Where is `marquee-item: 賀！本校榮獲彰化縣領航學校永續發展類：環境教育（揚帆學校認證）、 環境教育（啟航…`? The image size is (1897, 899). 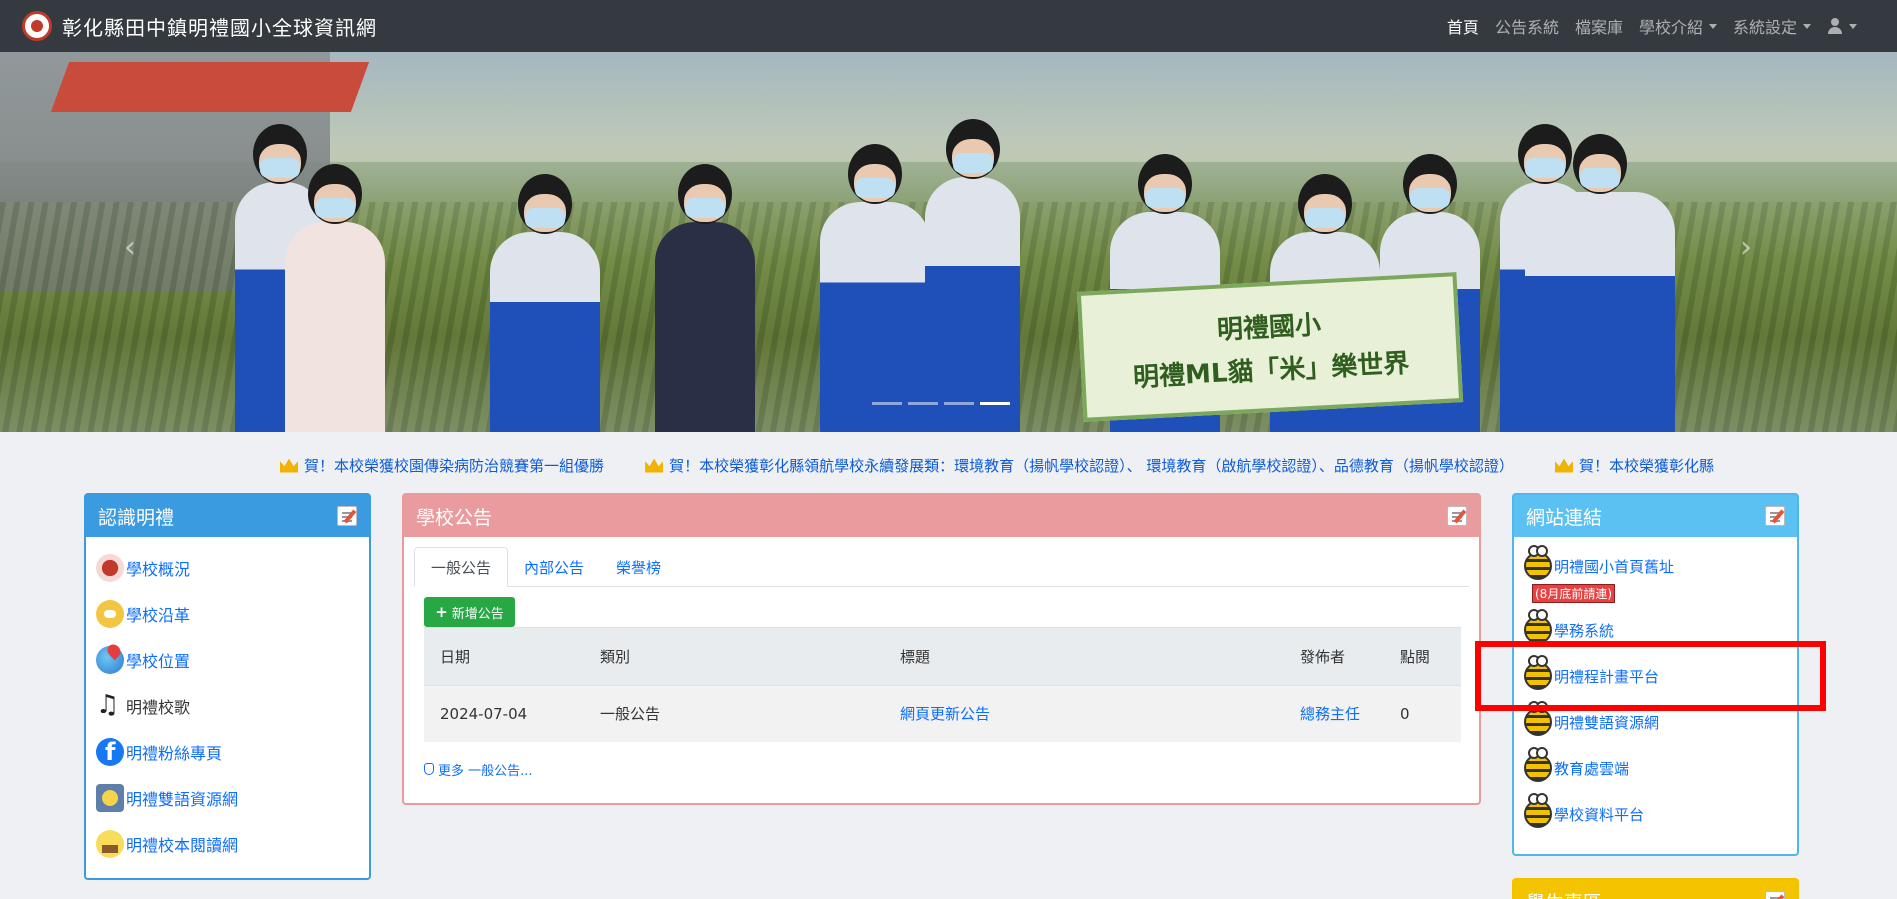
marquee-item: 賀！本校榮獲彰化縣領航學校永續發展類：環境教育（揚帆學校認證）、 環境教育（啟航… is located at coordinates (1079, 465).